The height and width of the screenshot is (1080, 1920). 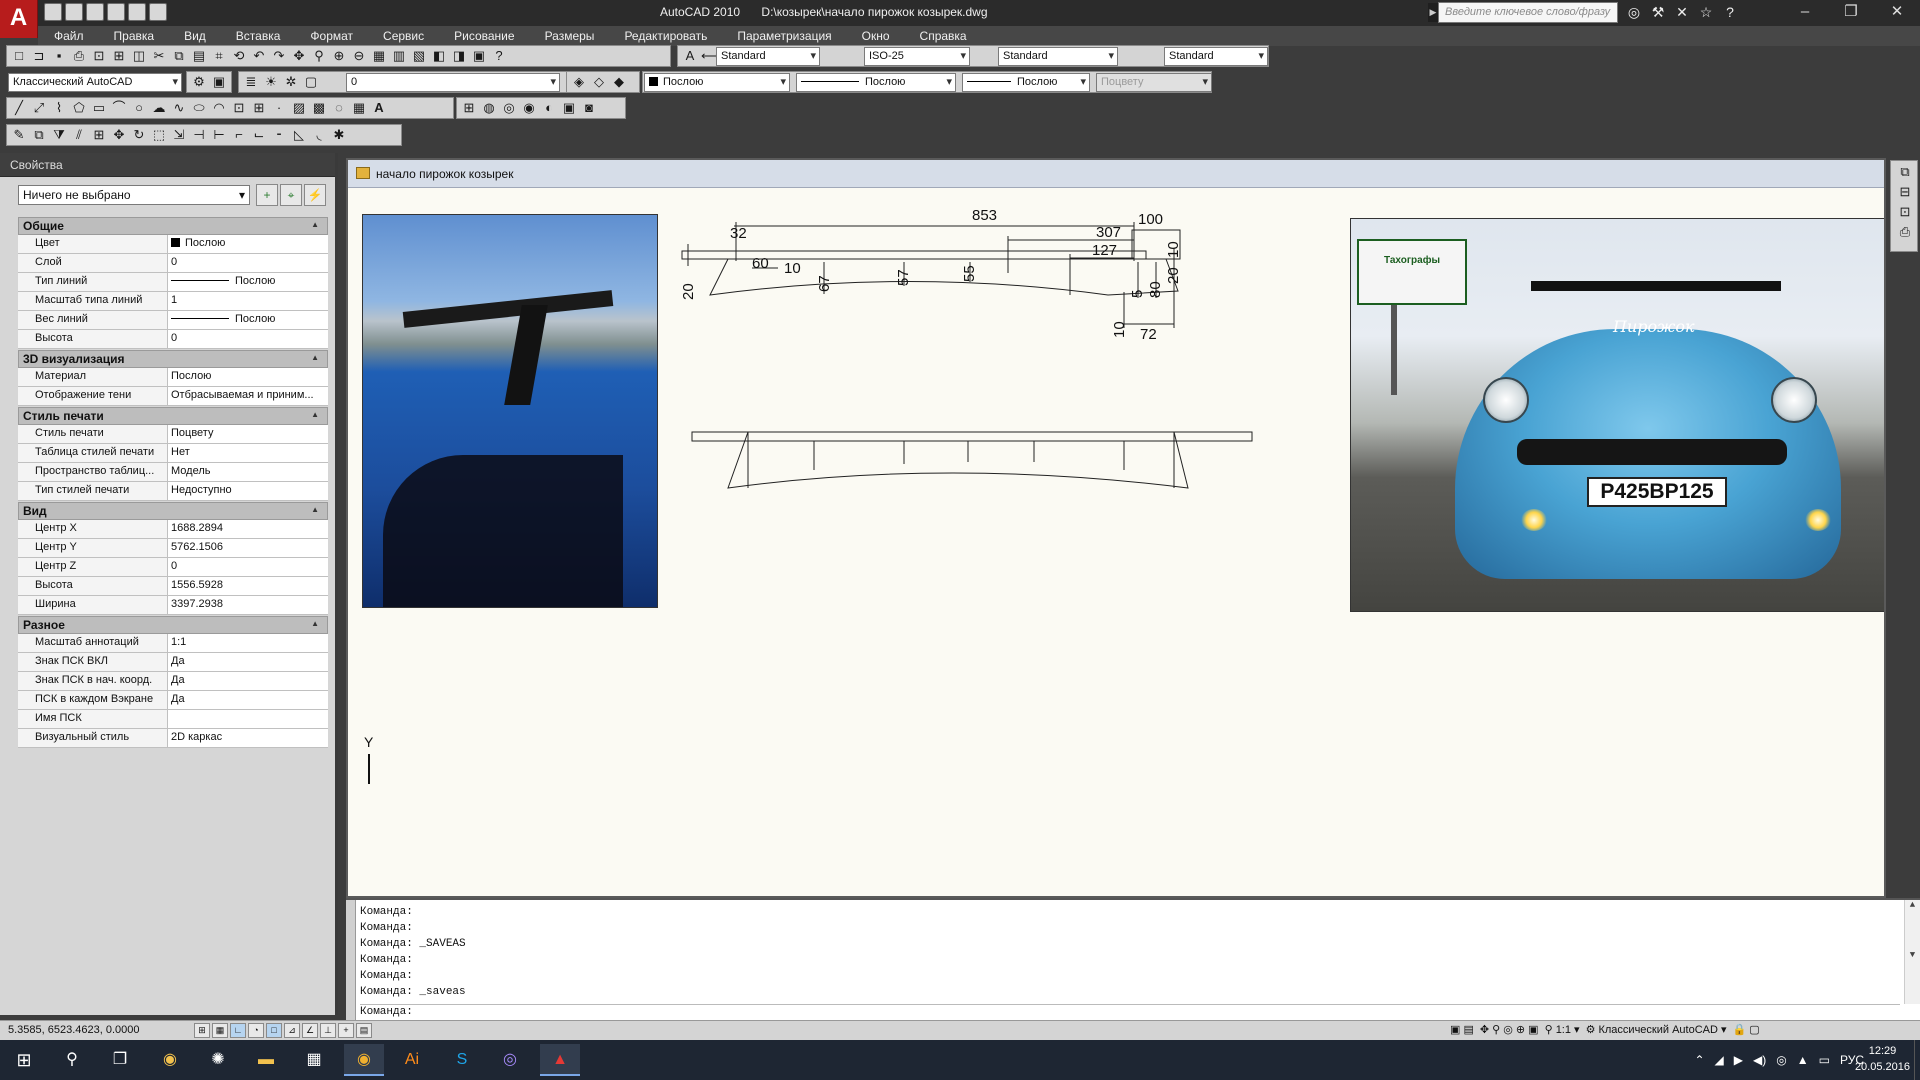 I want to click on rectangle-icon: ▭, so click(x=99, y=108).